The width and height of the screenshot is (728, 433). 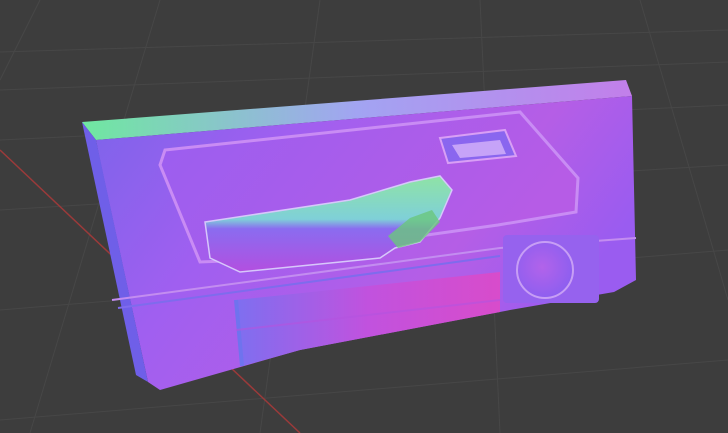 I want to click on speaker-grille, so click(x=545, y=270).